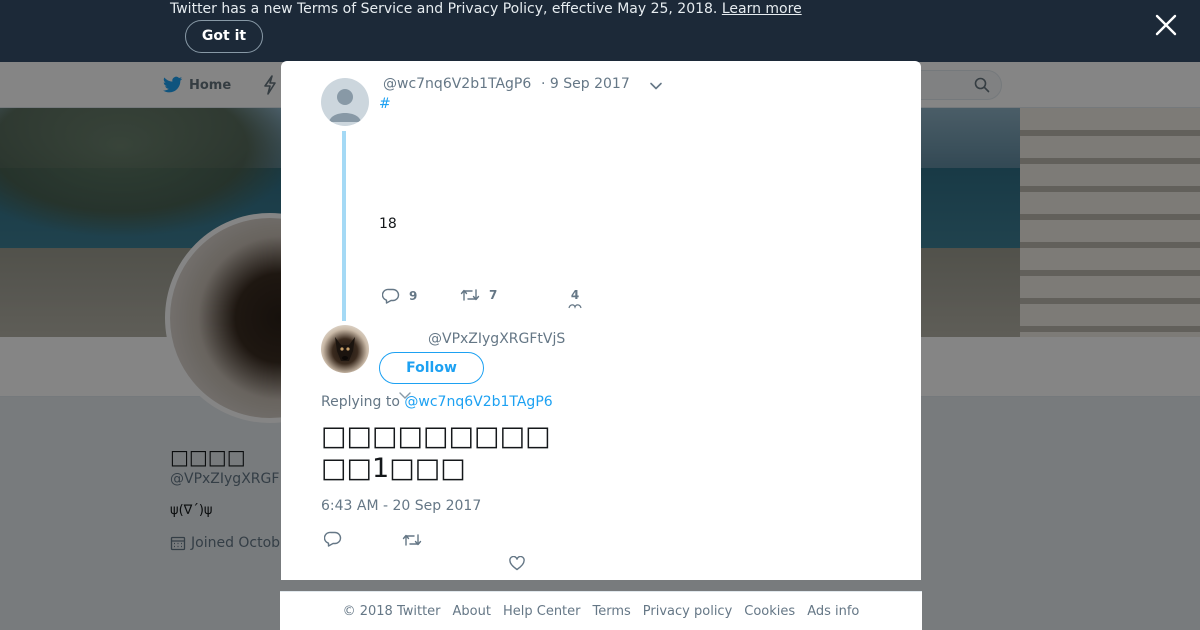 This screenshot has width=1200, height=630. Describe the element at coordinates (385, 104) in the screenshot. I see `parent-tweet-hashtag: #` at that location.